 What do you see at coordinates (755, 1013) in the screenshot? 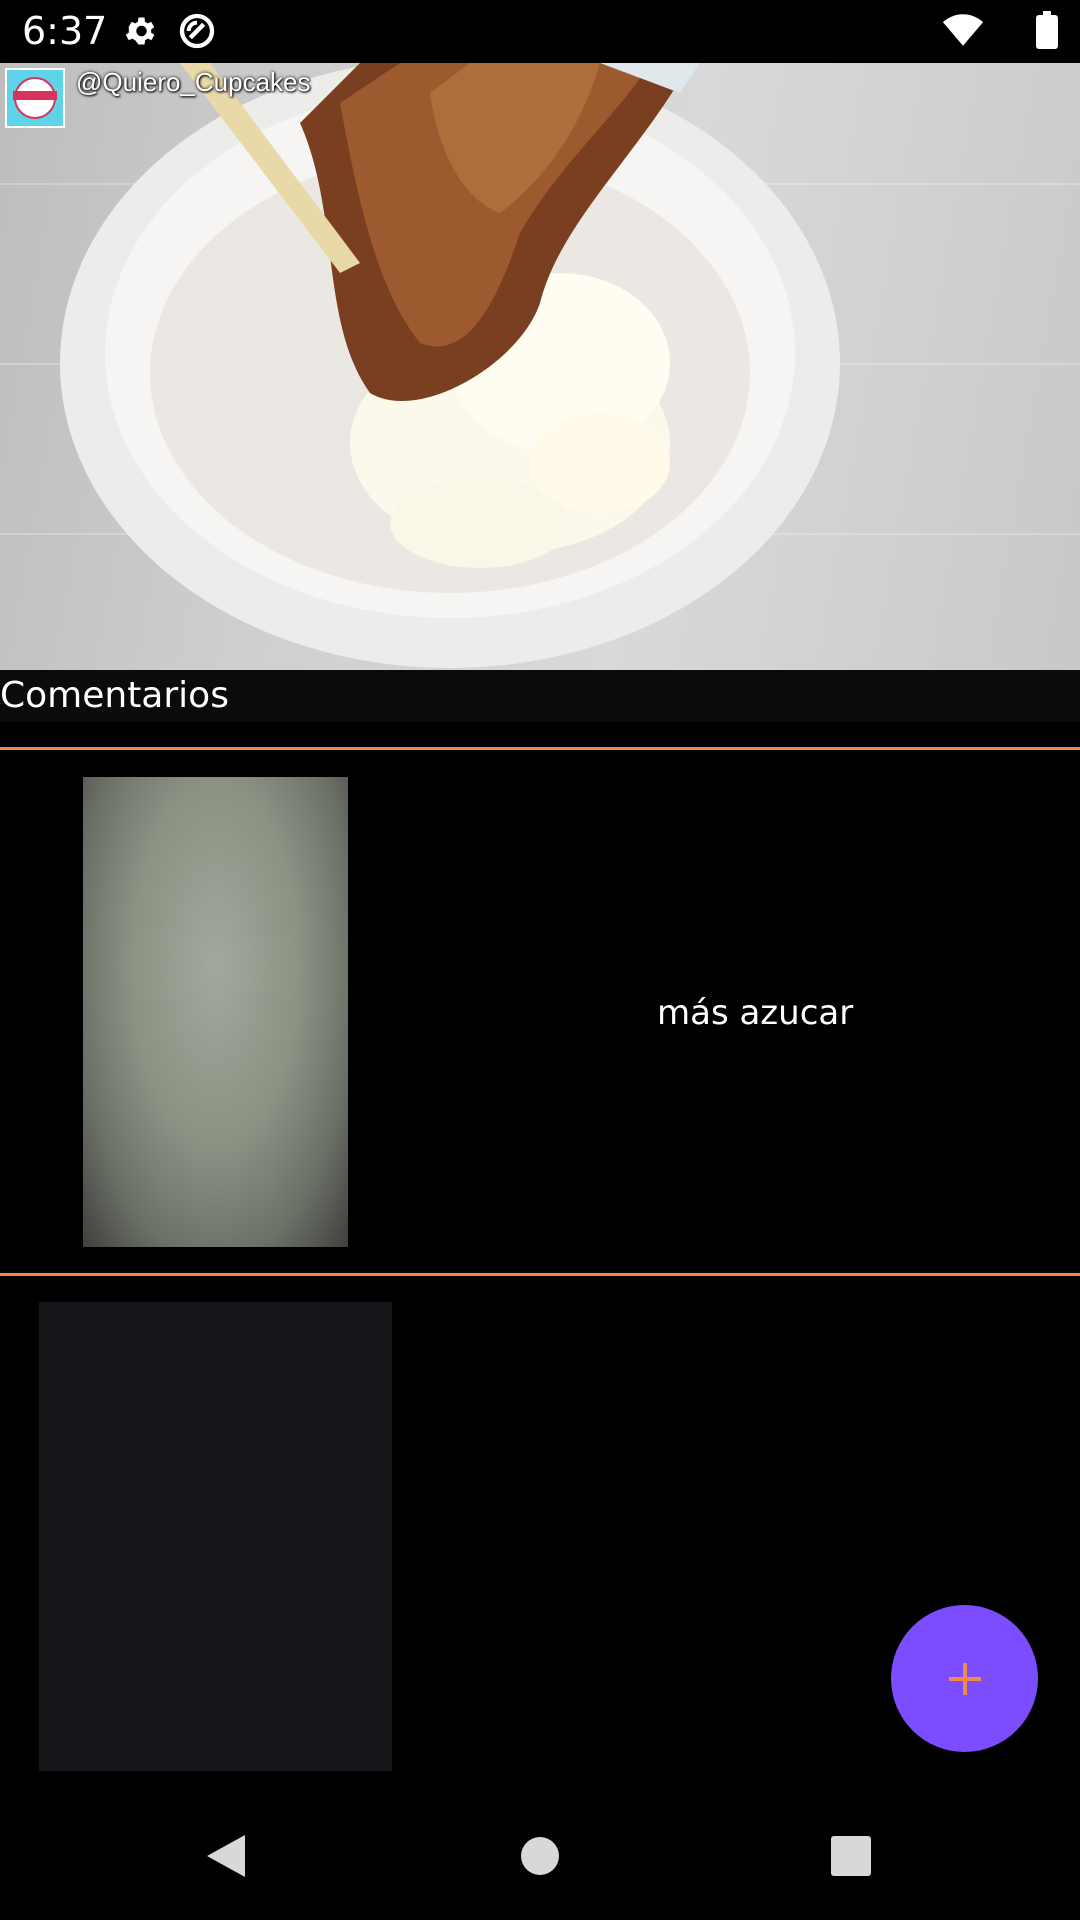
I see `comment-text: más azucar` at bounding box center [755, 1013].